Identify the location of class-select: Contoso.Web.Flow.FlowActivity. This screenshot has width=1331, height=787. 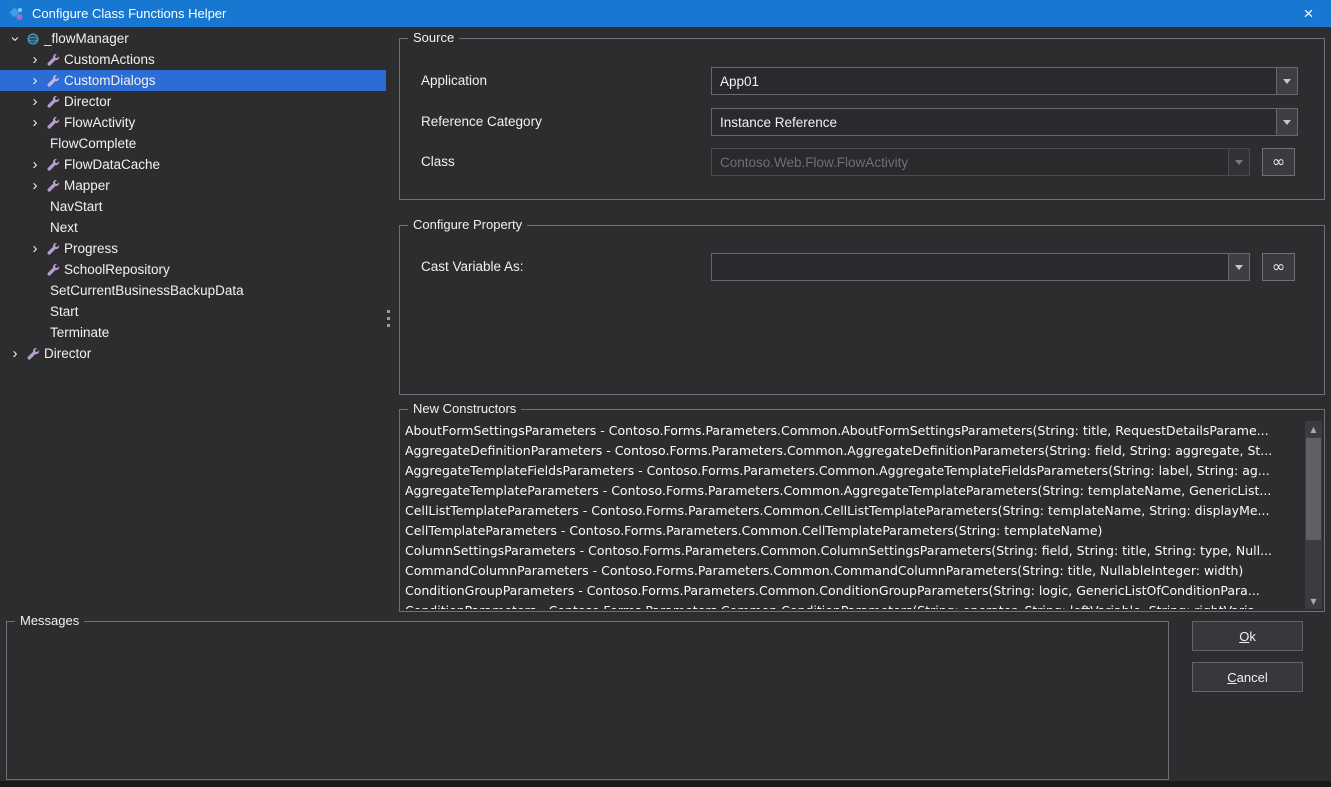
(980, 162).